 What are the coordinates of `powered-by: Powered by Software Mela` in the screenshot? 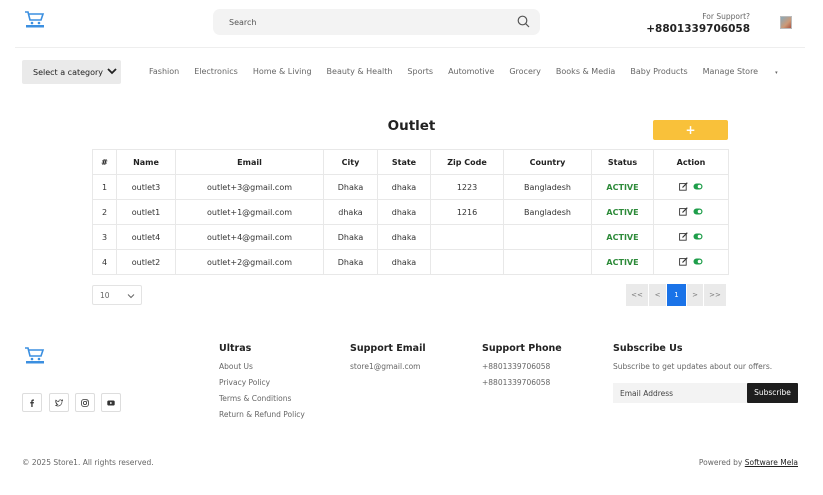 It's located at (748, 462).